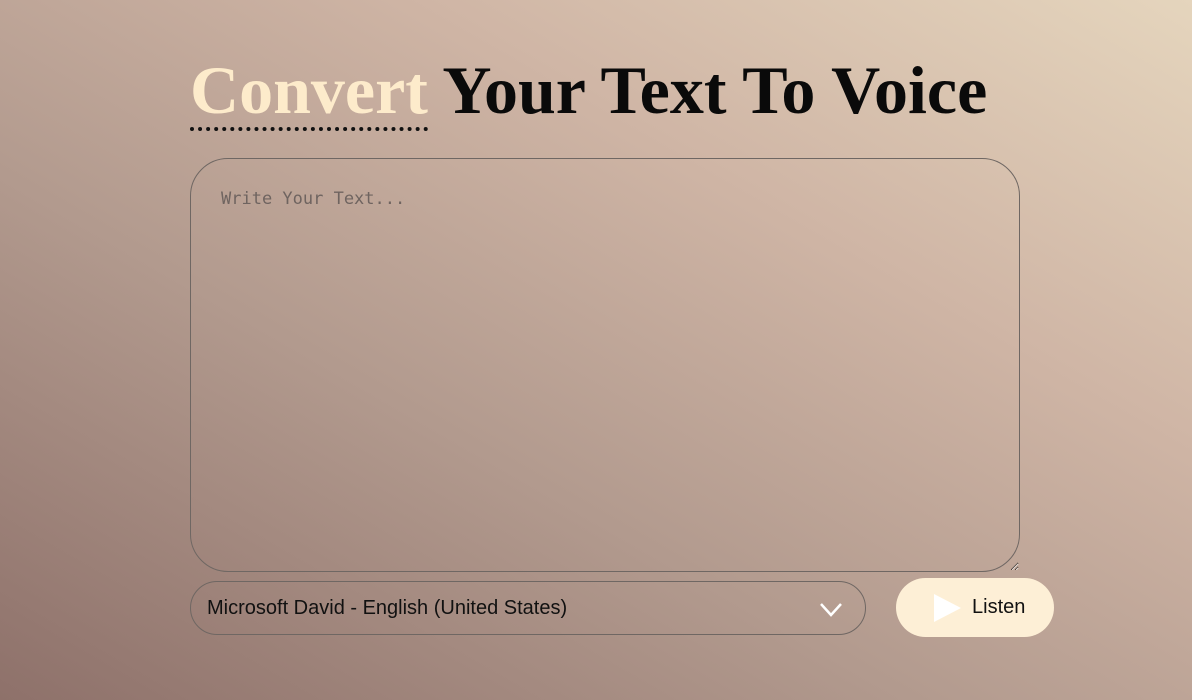 This screenshot has width=1192, height=700. What do you see at coordinates (715, 90) in the screenshot?
I see `title-rest: Your Text To Voice` at bounding box center [715, 90].